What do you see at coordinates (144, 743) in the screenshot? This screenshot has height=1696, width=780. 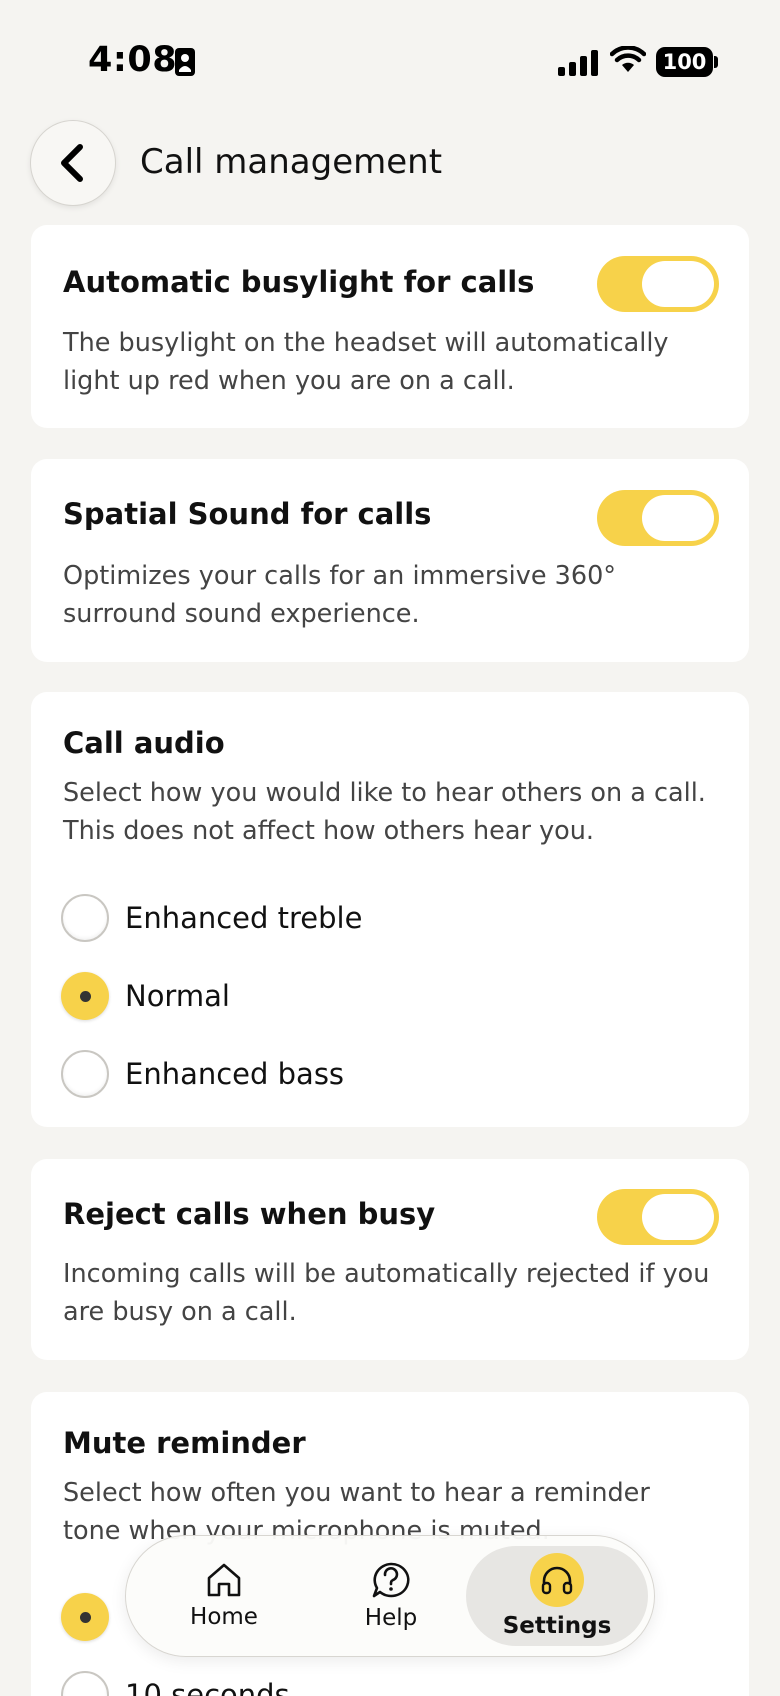 I see `call-audio-title: Call audio` at bounding box center [144, 743].